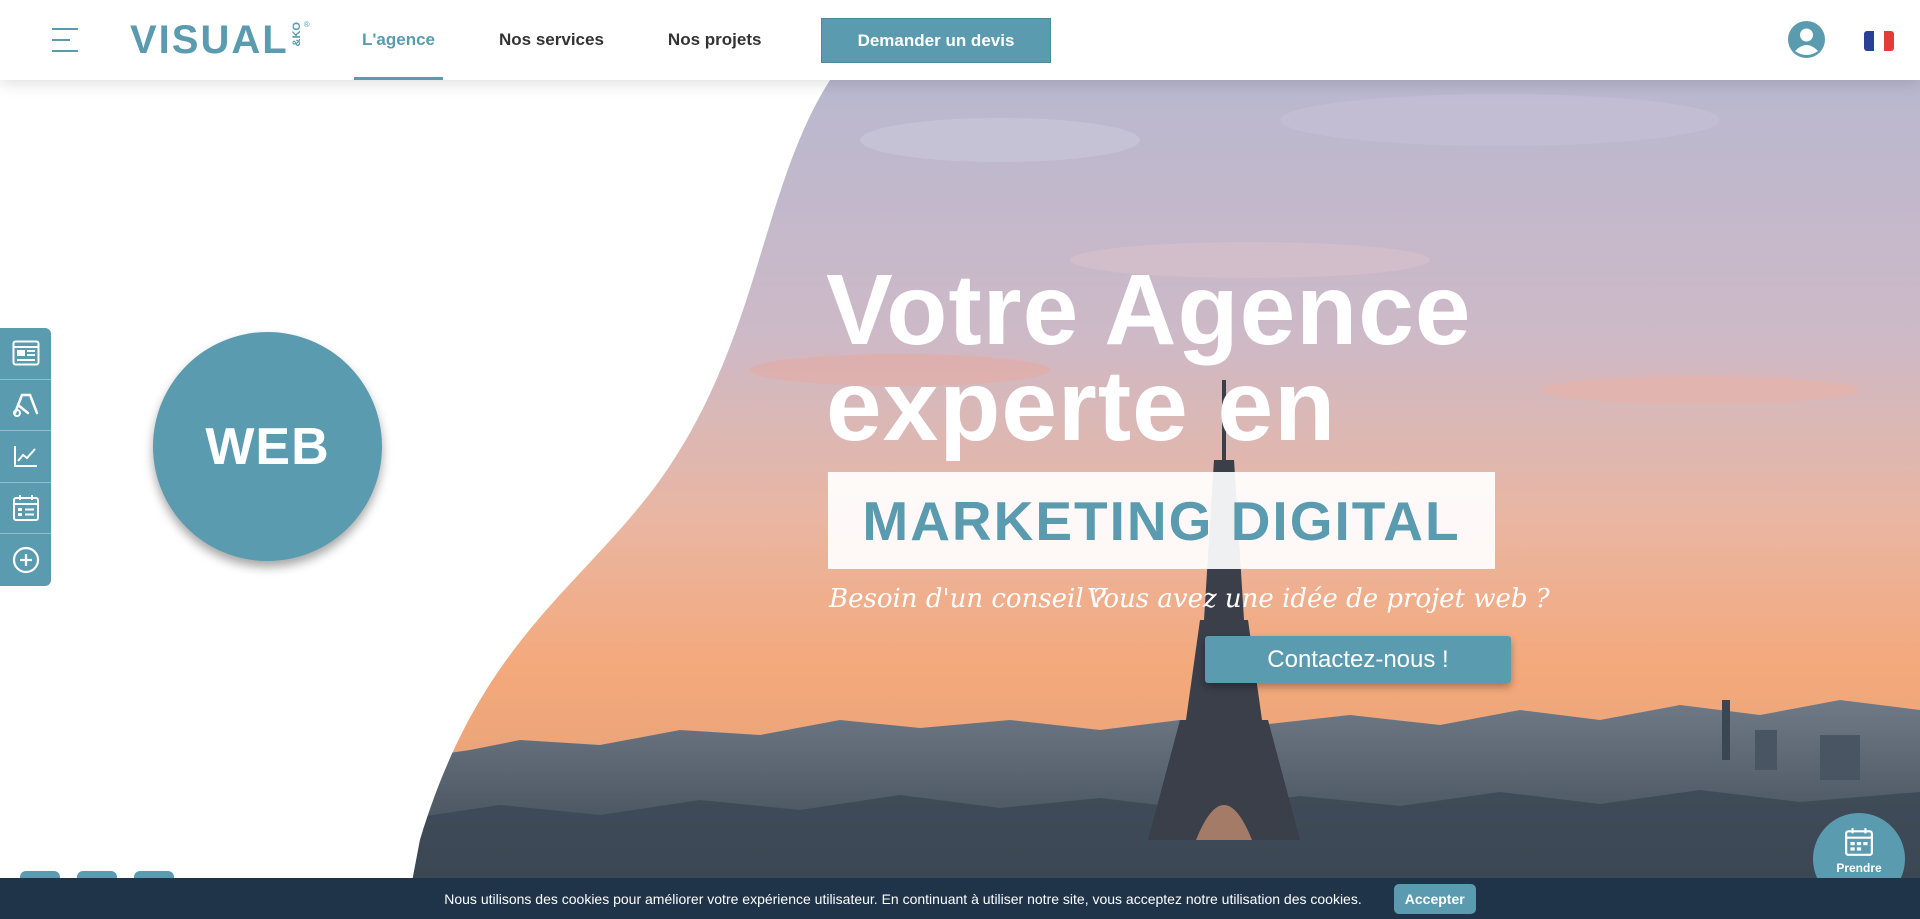 The image size is (1920, 919). I want to click on side-tool-more, so click(25, 560).